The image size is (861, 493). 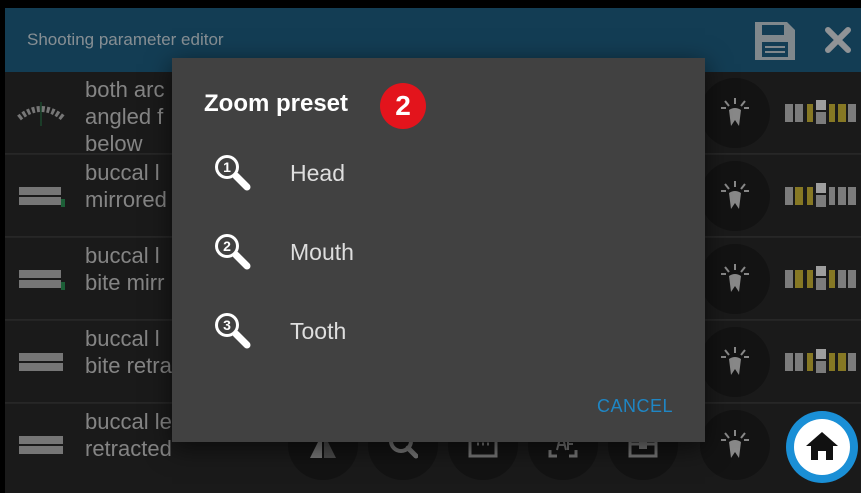 What do you see at coordinates (233, 331) in the screenshot?
I see `zoom-3-icon: 3` at bounding box center [233, 331].